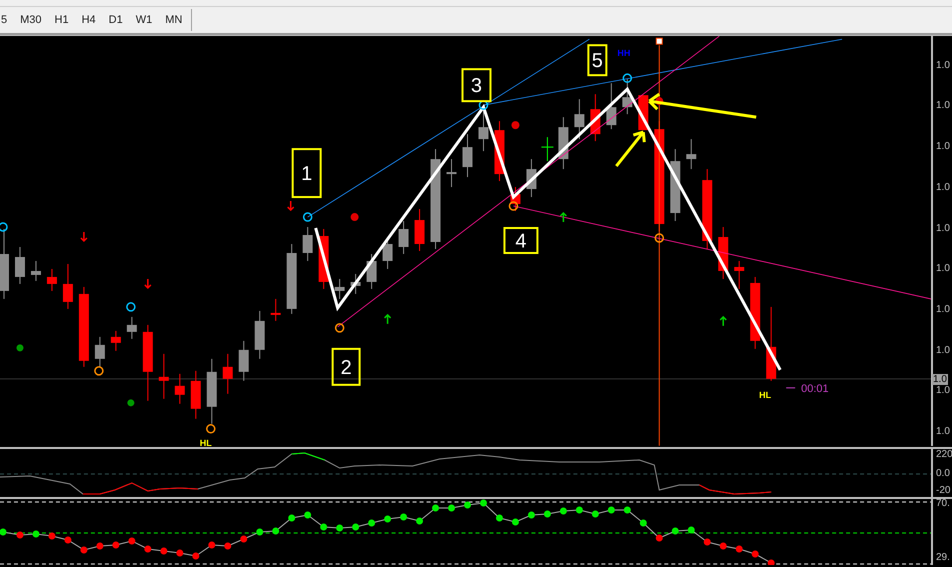  I want to click on swing-label: HH, so click(623, 53).